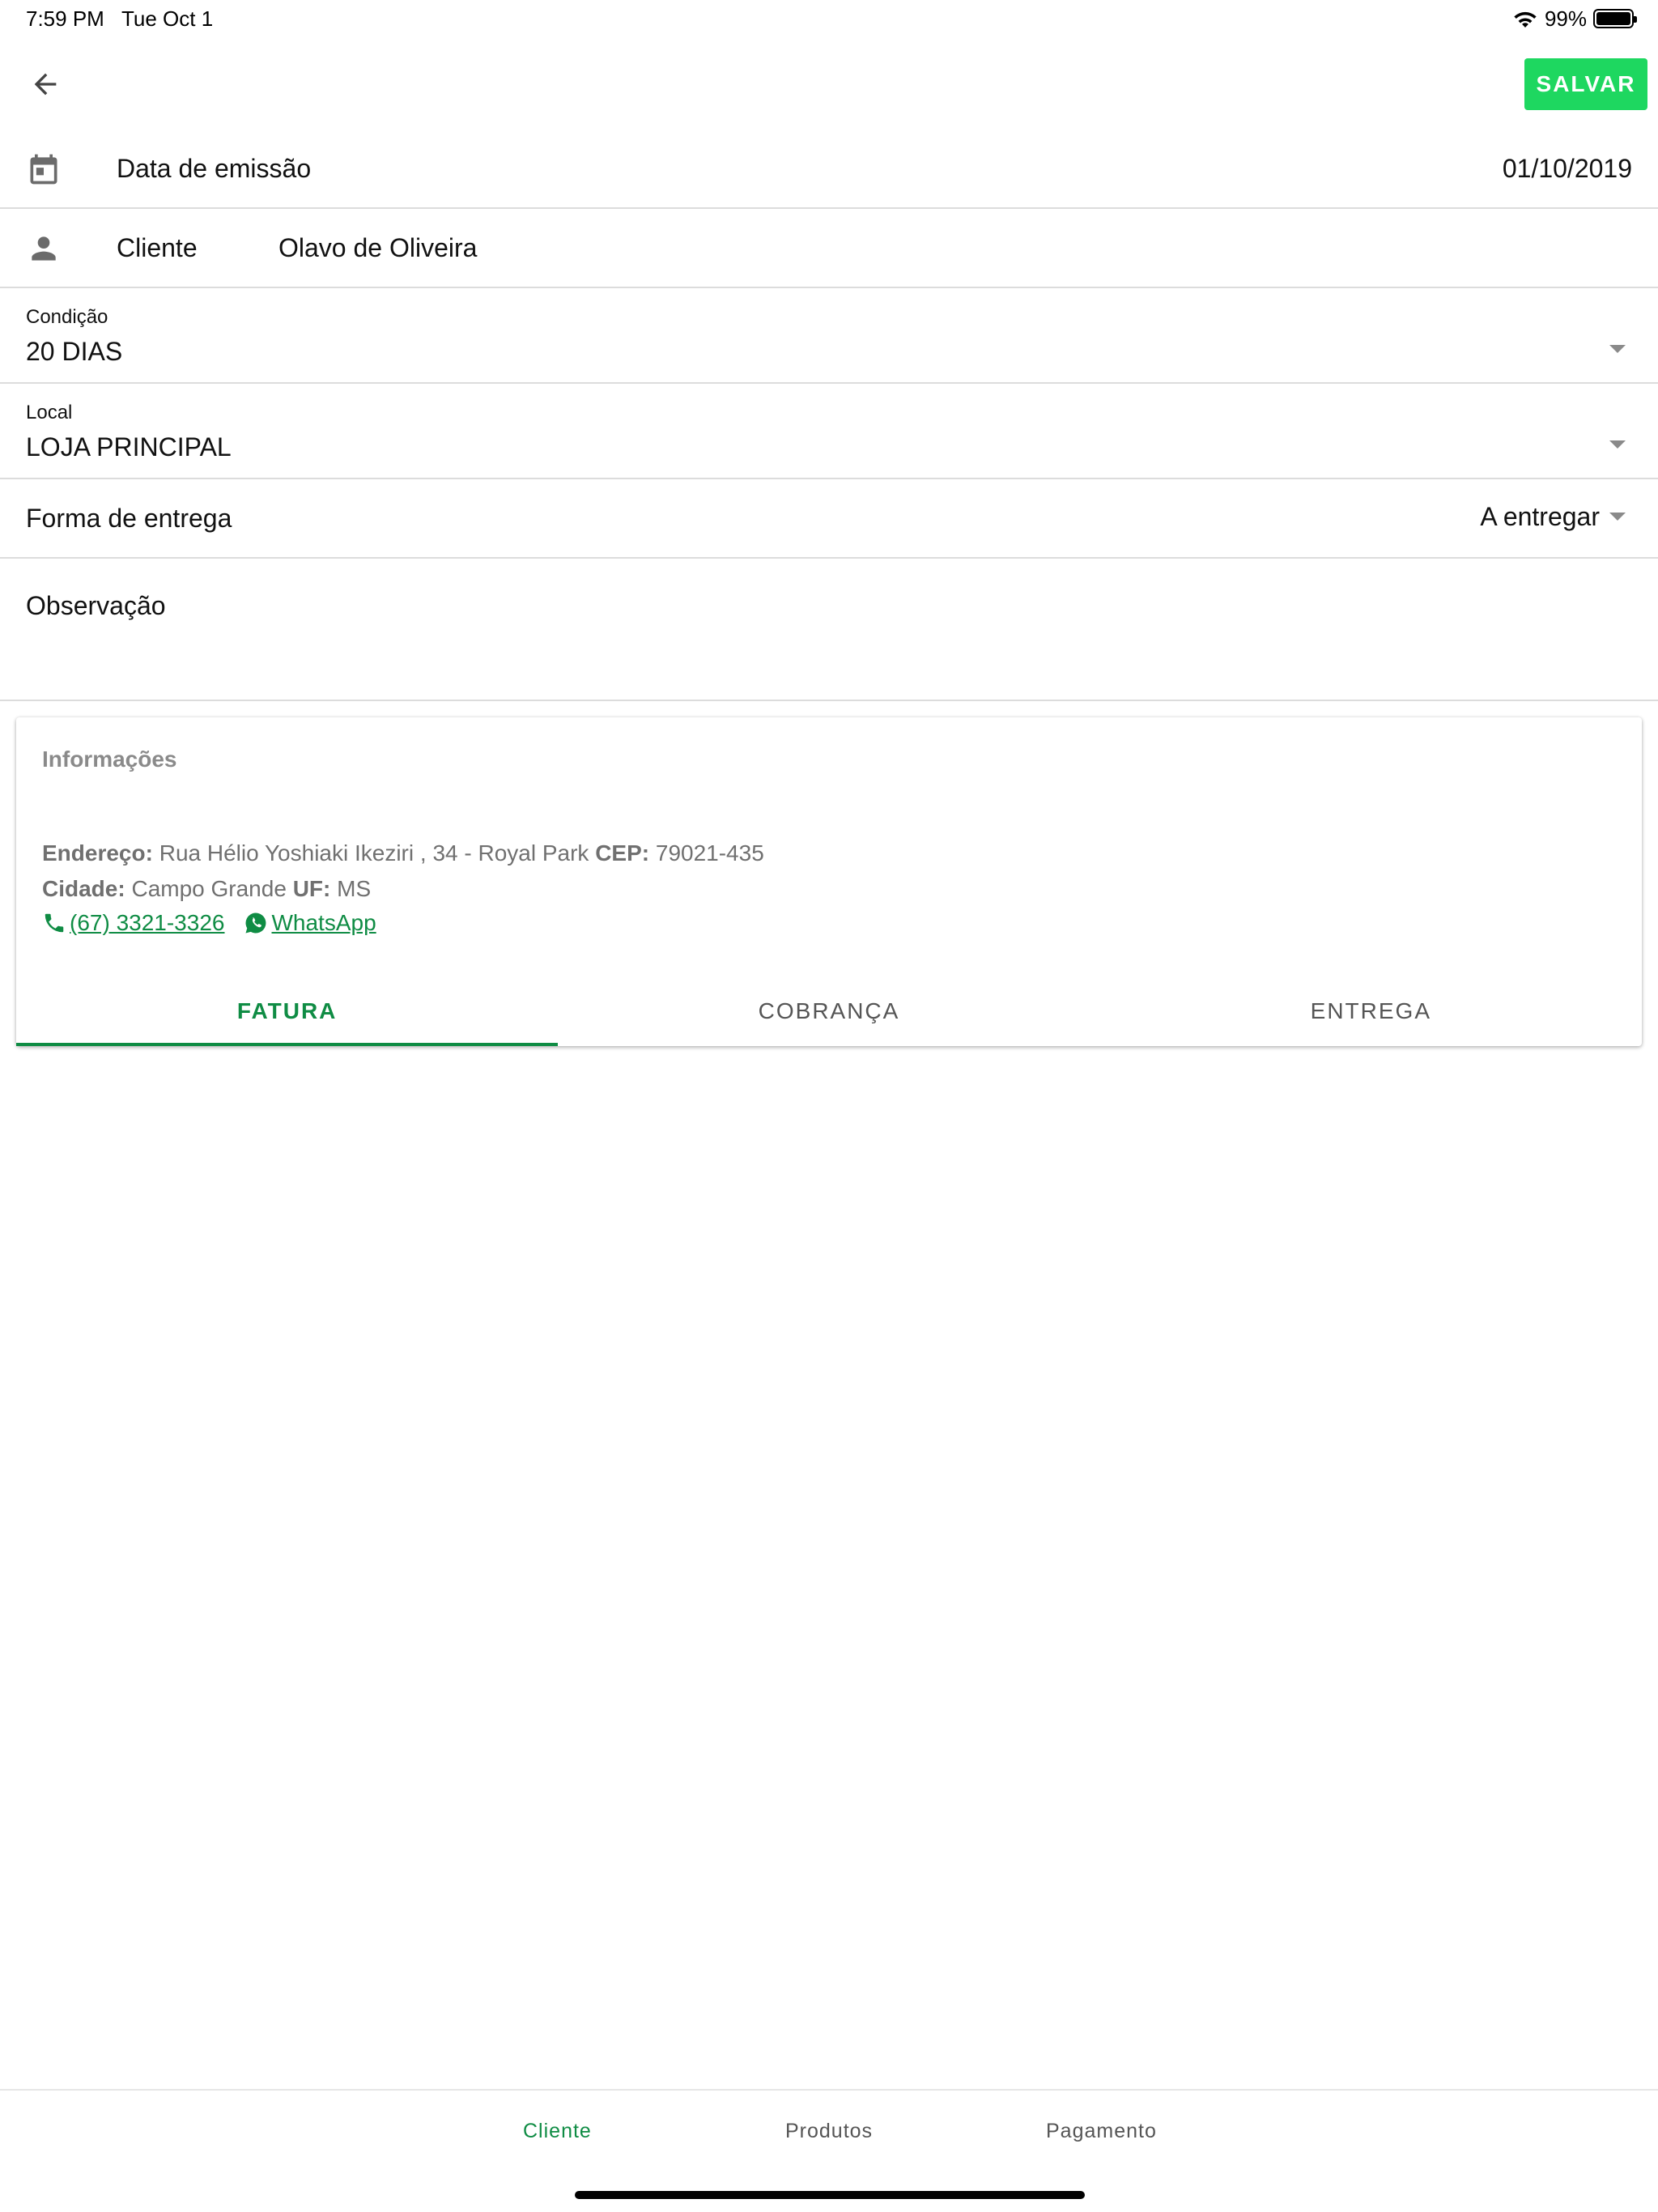 Image resolution: width=1658 pixels, height=2212 pixels. I want to click on bottom-nav-cliente: Cliente, so click(557, 2132).